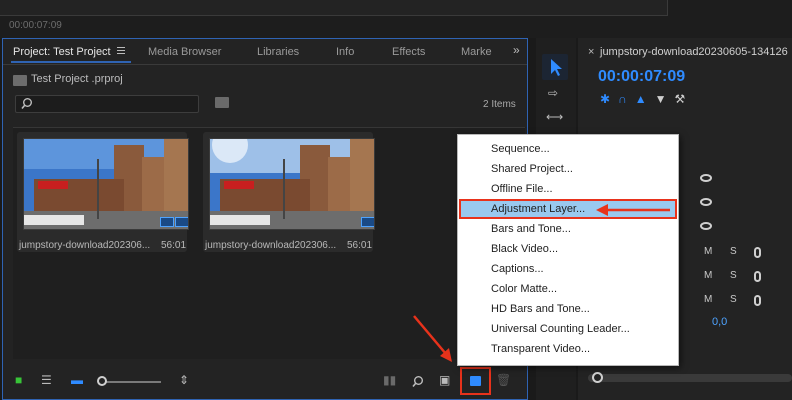 Image resolution: width=792 pixels, height=400 pixels. I want to click on annotation-arrows, so click(541, 283).